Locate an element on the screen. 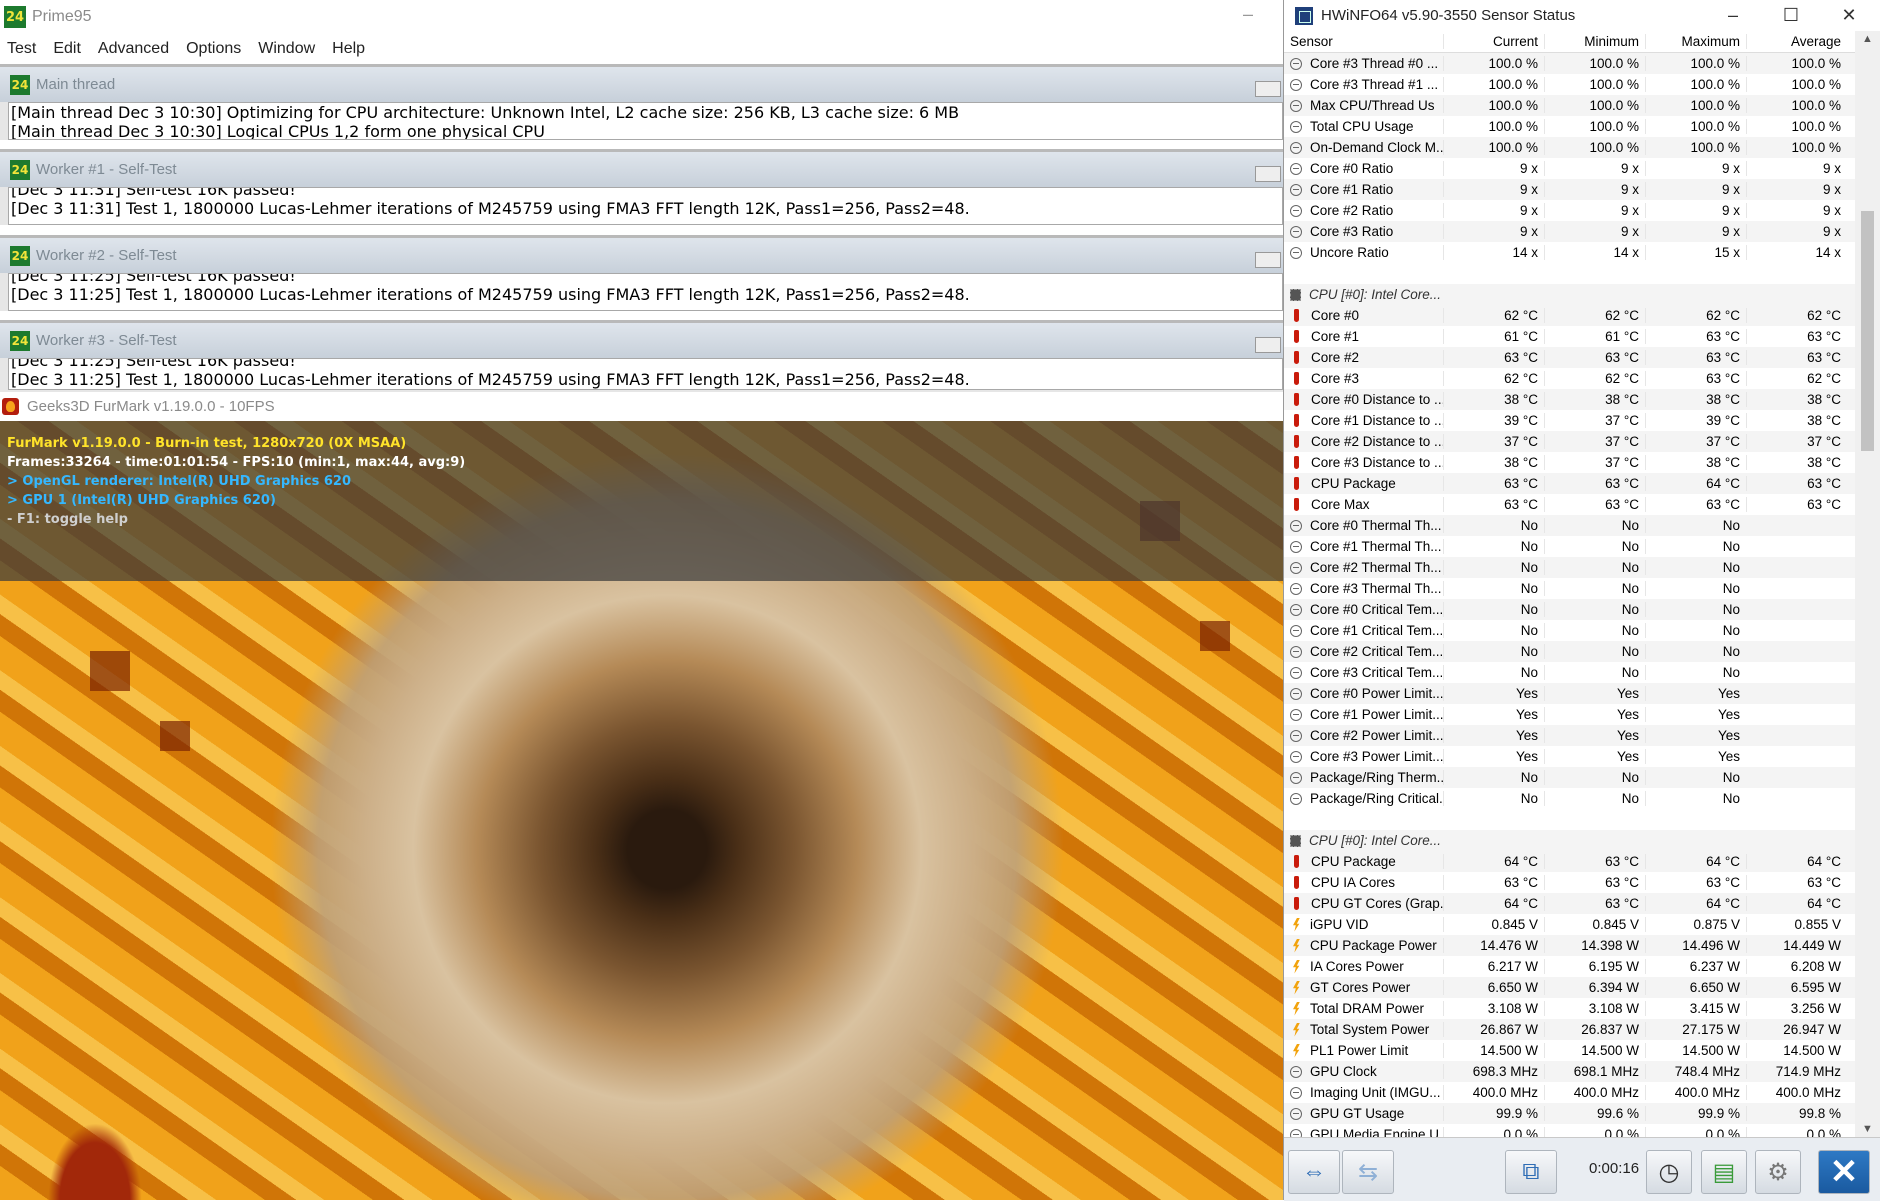  scroll-up-icon: ▲ is located at coordinates (1867, 39).